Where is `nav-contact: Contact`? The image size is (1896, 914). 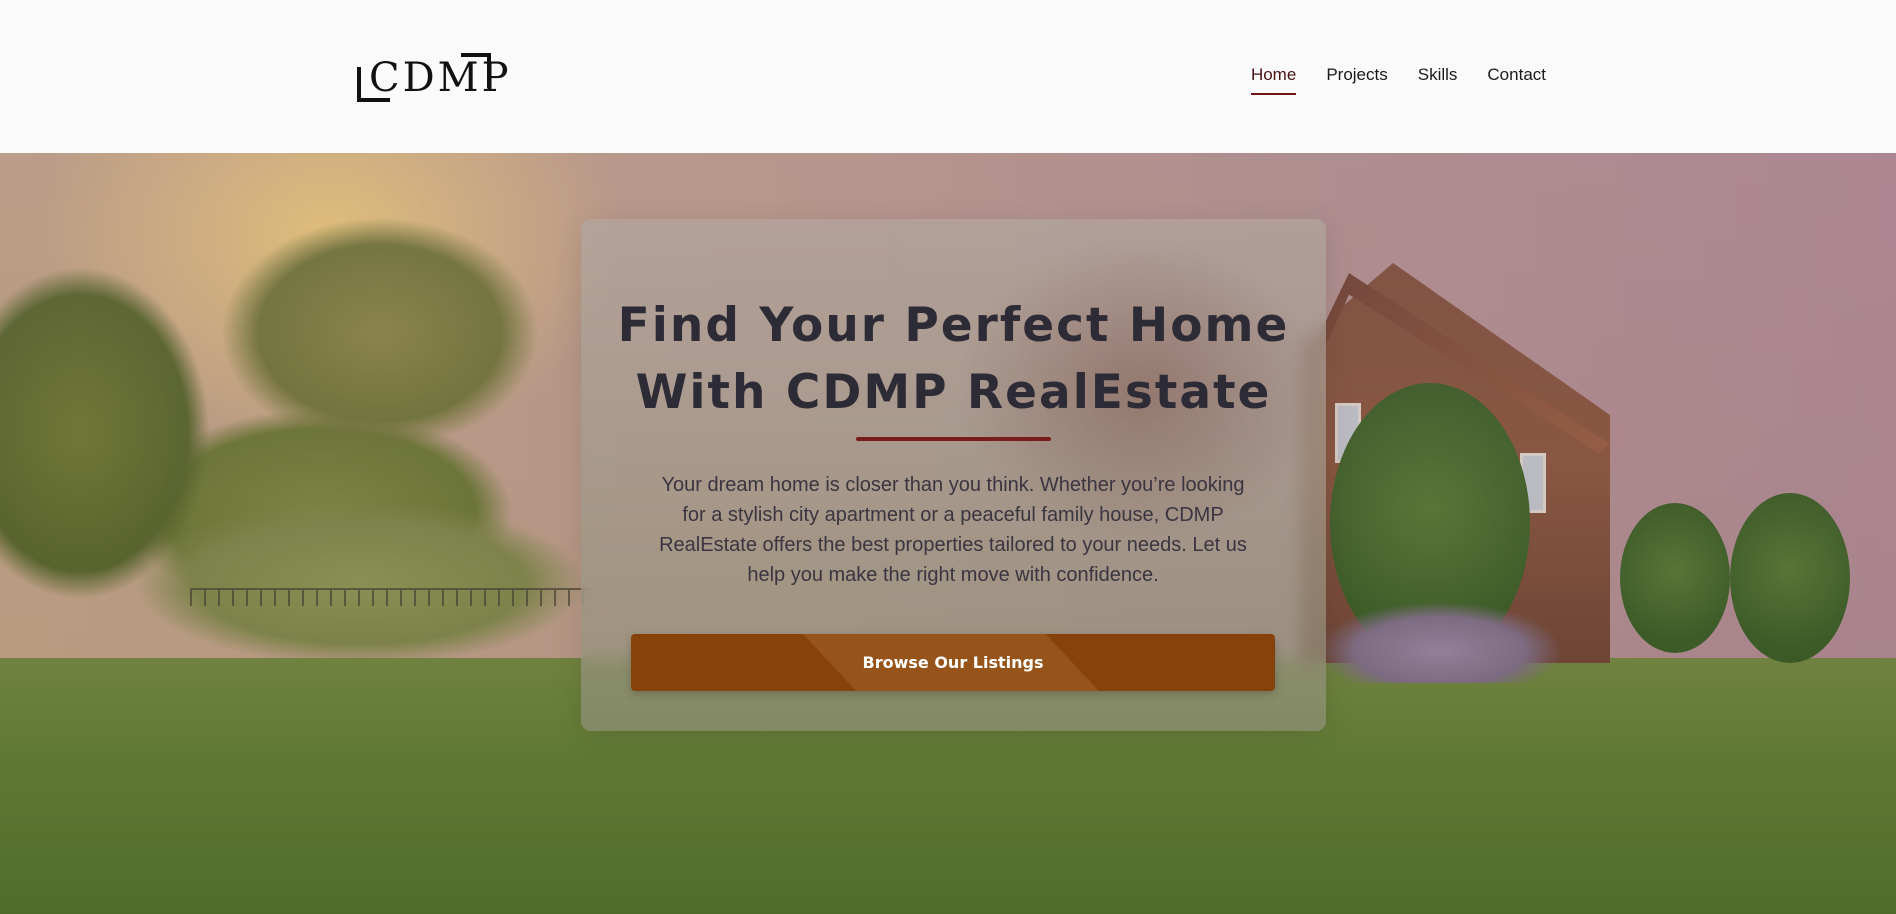 nav-contact: Contact is located at coordinates (1516, 75).